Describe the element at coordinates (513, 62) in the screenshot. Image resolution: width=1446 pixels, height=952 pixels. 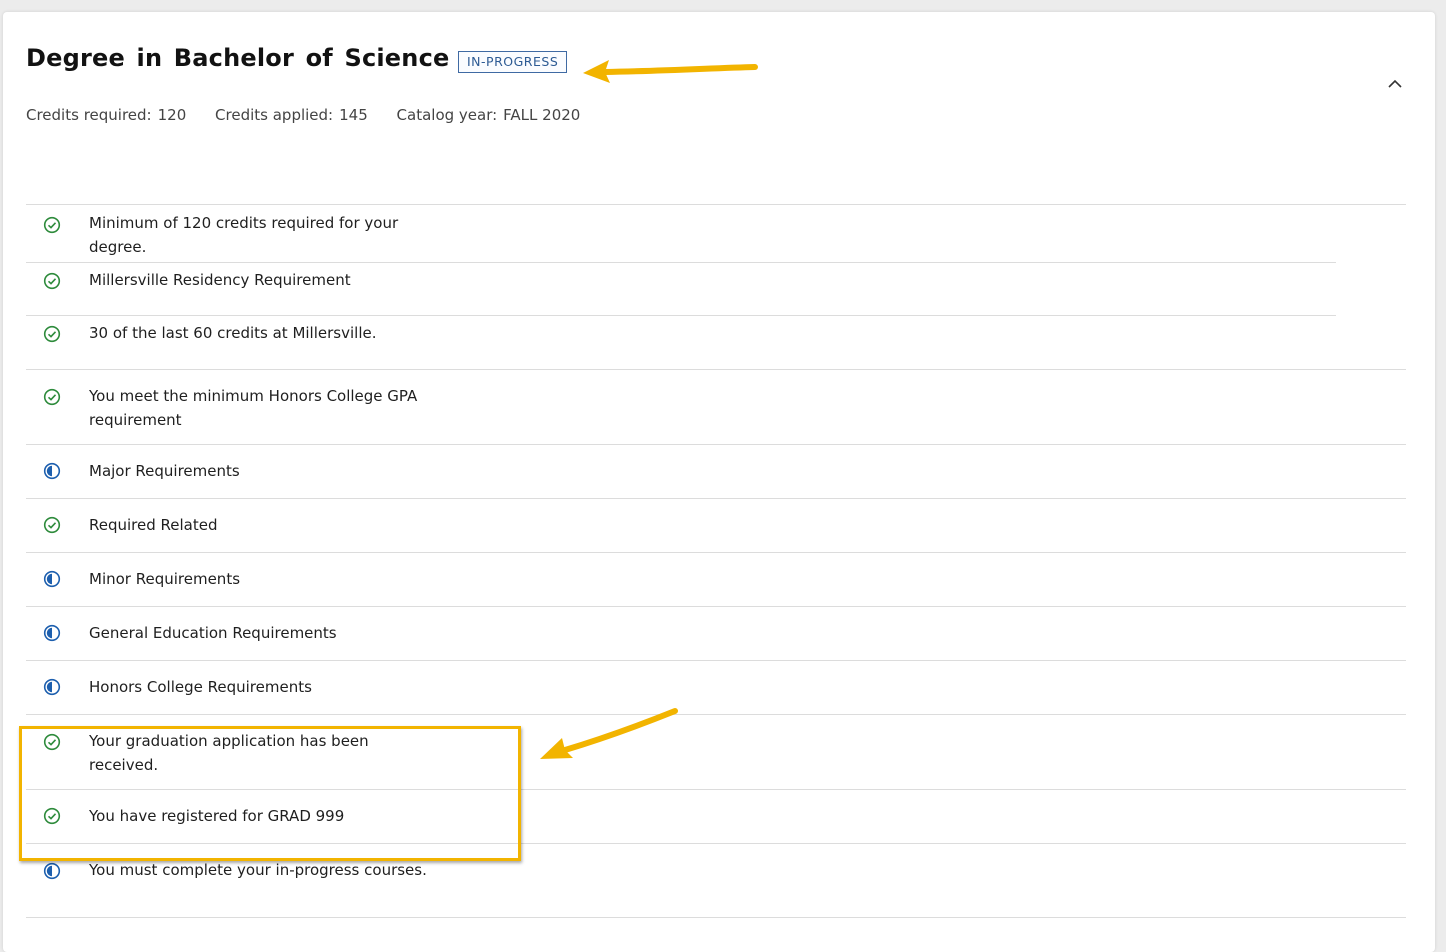
I see `status-badge: IN-PROGRESS` at that location.